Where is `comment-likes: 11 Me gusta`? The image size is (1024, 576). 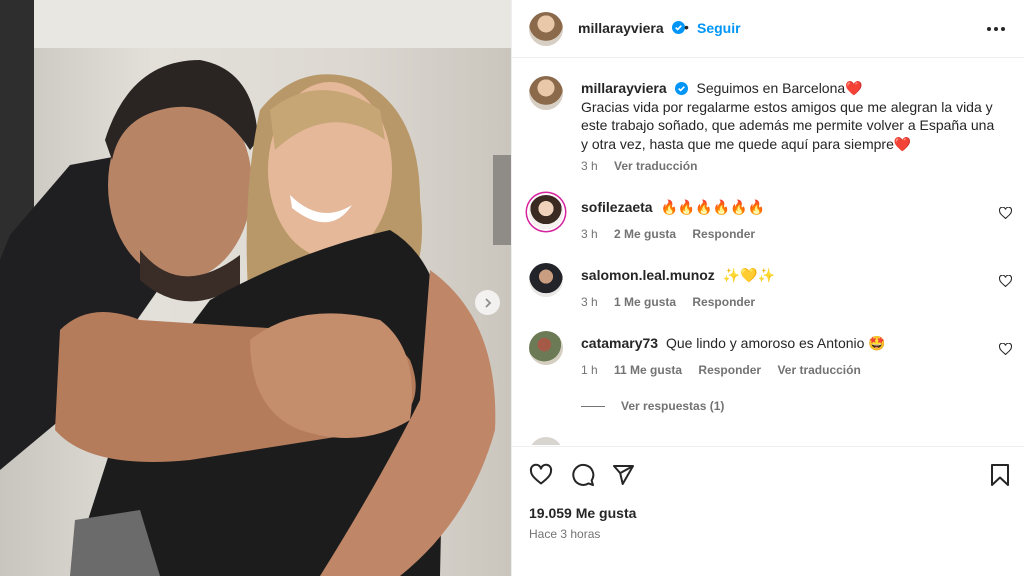 comment-likes: 11 Me gusta is located at coordinates (648, 370).